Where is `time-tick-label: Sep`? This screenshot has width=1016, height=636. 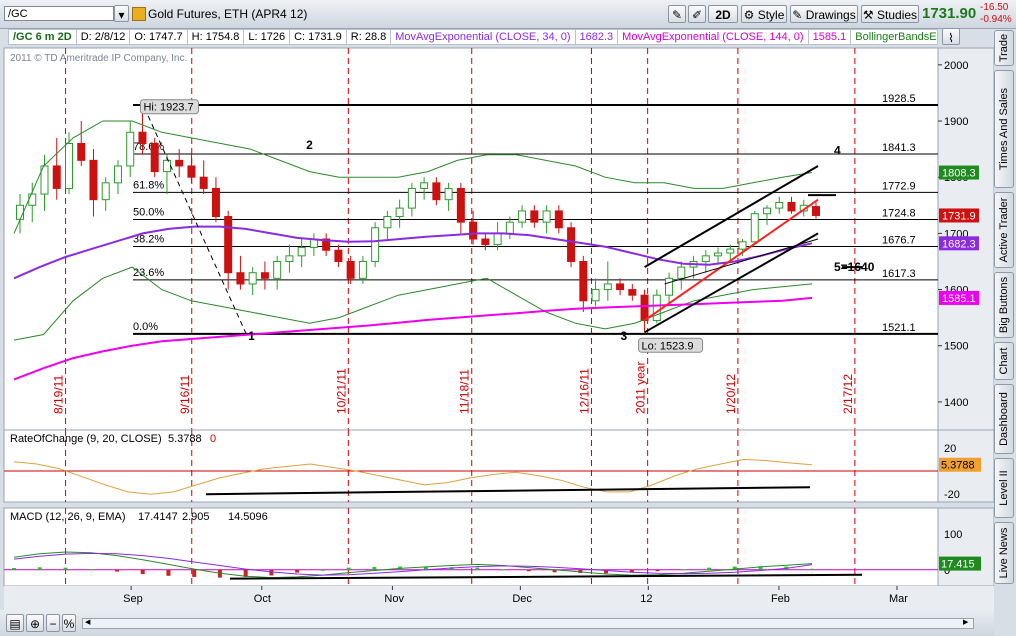 time-tick-label: Sep is located at coordinates (133, 599).